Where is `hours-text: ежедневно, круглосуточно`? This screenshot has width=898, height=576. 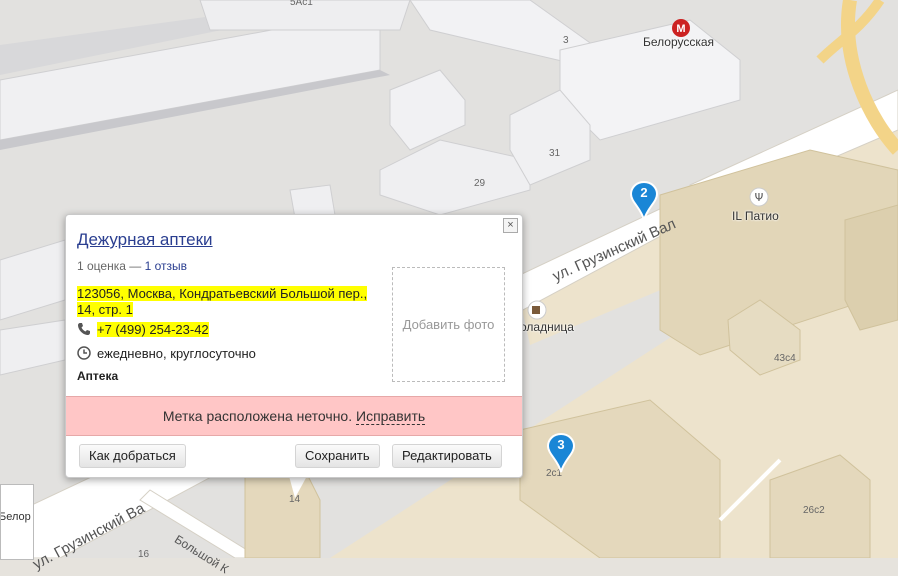
hours-text: ежедневно, круглосуточно is located at coordinates (176, 353).